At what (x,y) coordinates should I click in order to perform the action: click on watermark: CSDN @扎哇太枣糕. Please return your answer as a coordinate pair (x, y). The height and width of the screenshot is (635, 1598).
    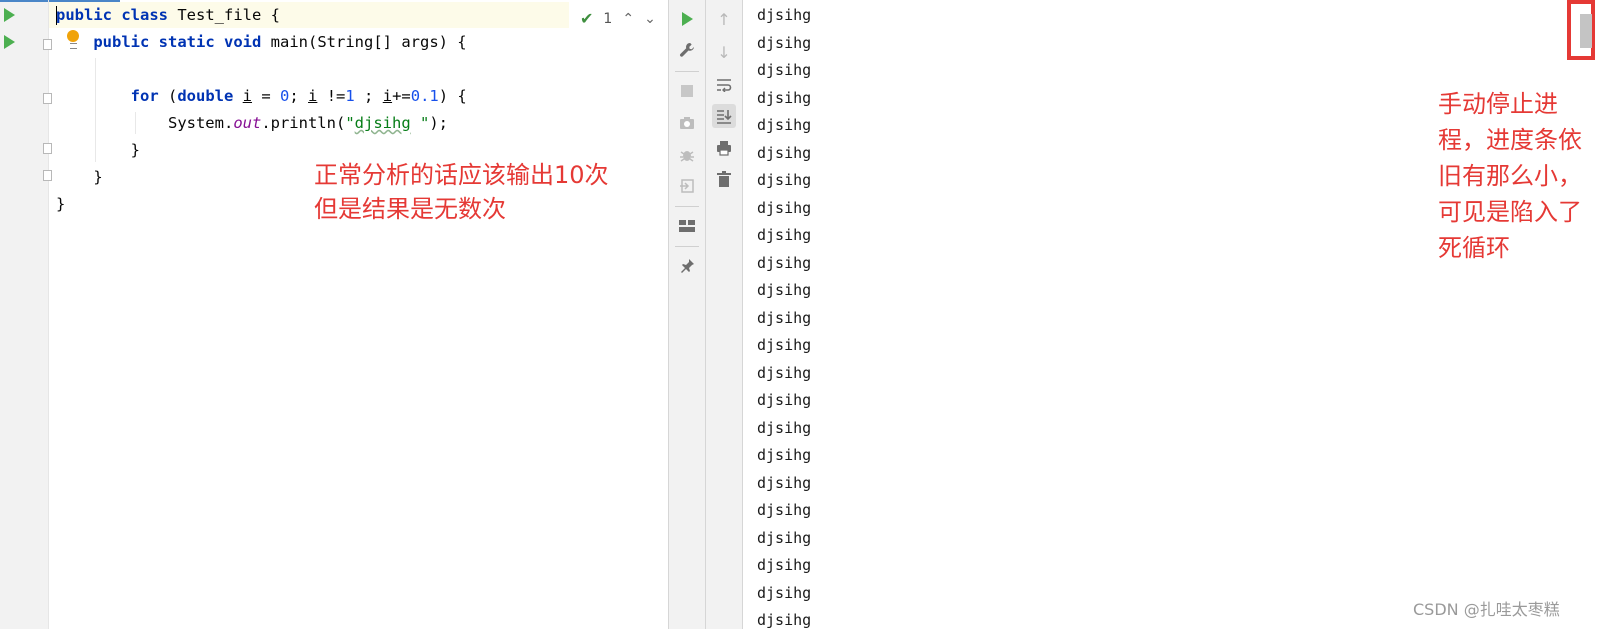
    Looking at the image, I should click on (1486, 609).